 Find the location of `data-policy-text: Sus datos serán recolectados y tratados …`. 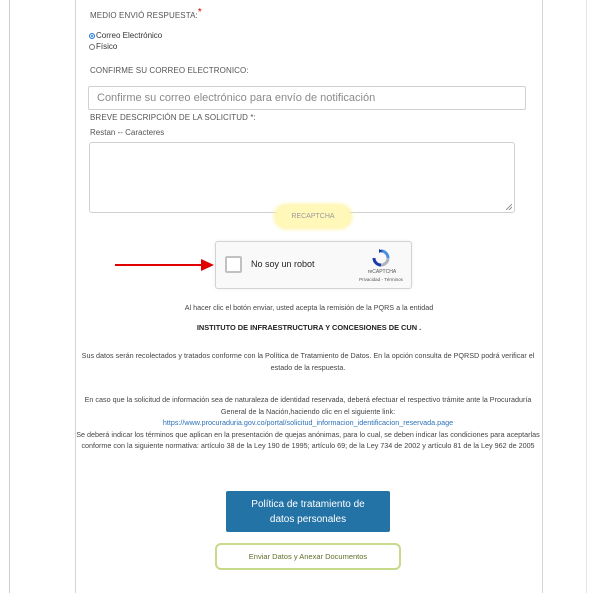

data-policy-text: Sus datos serán recolectados y tratados … is located at coordinates (308, 361).